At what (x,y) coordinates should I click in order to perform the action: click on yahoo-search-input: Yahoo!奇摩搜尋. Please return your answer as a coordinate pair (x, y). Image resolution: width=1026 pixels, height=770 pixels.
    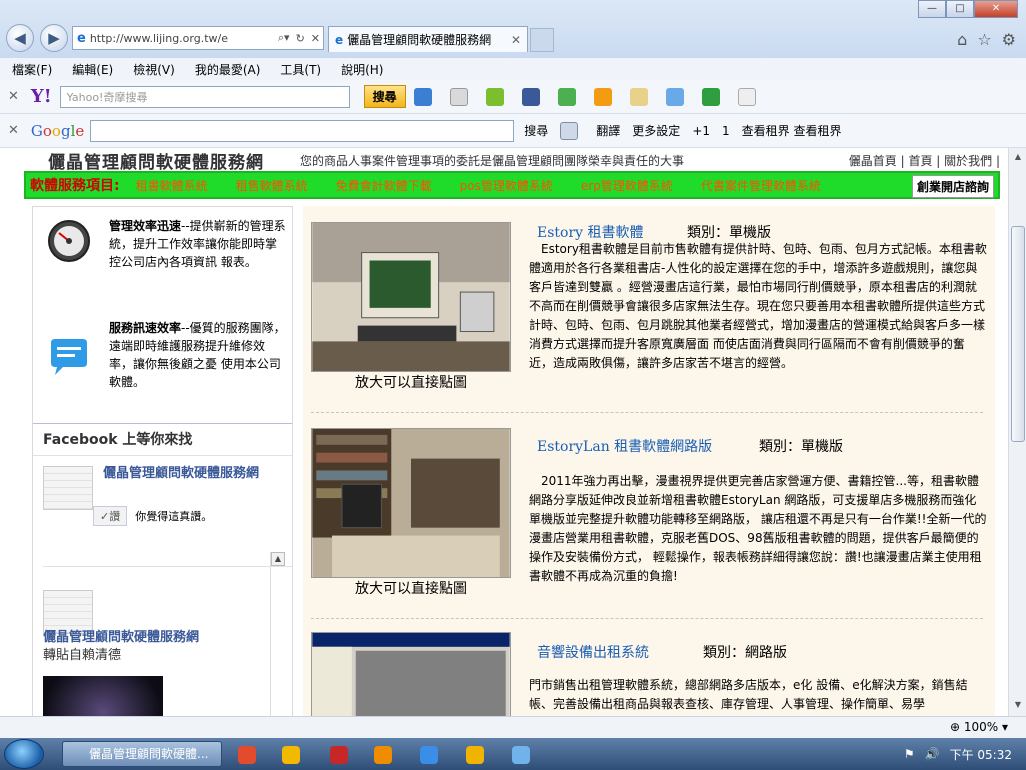
    Looking at the image, I should click on (204, 96).